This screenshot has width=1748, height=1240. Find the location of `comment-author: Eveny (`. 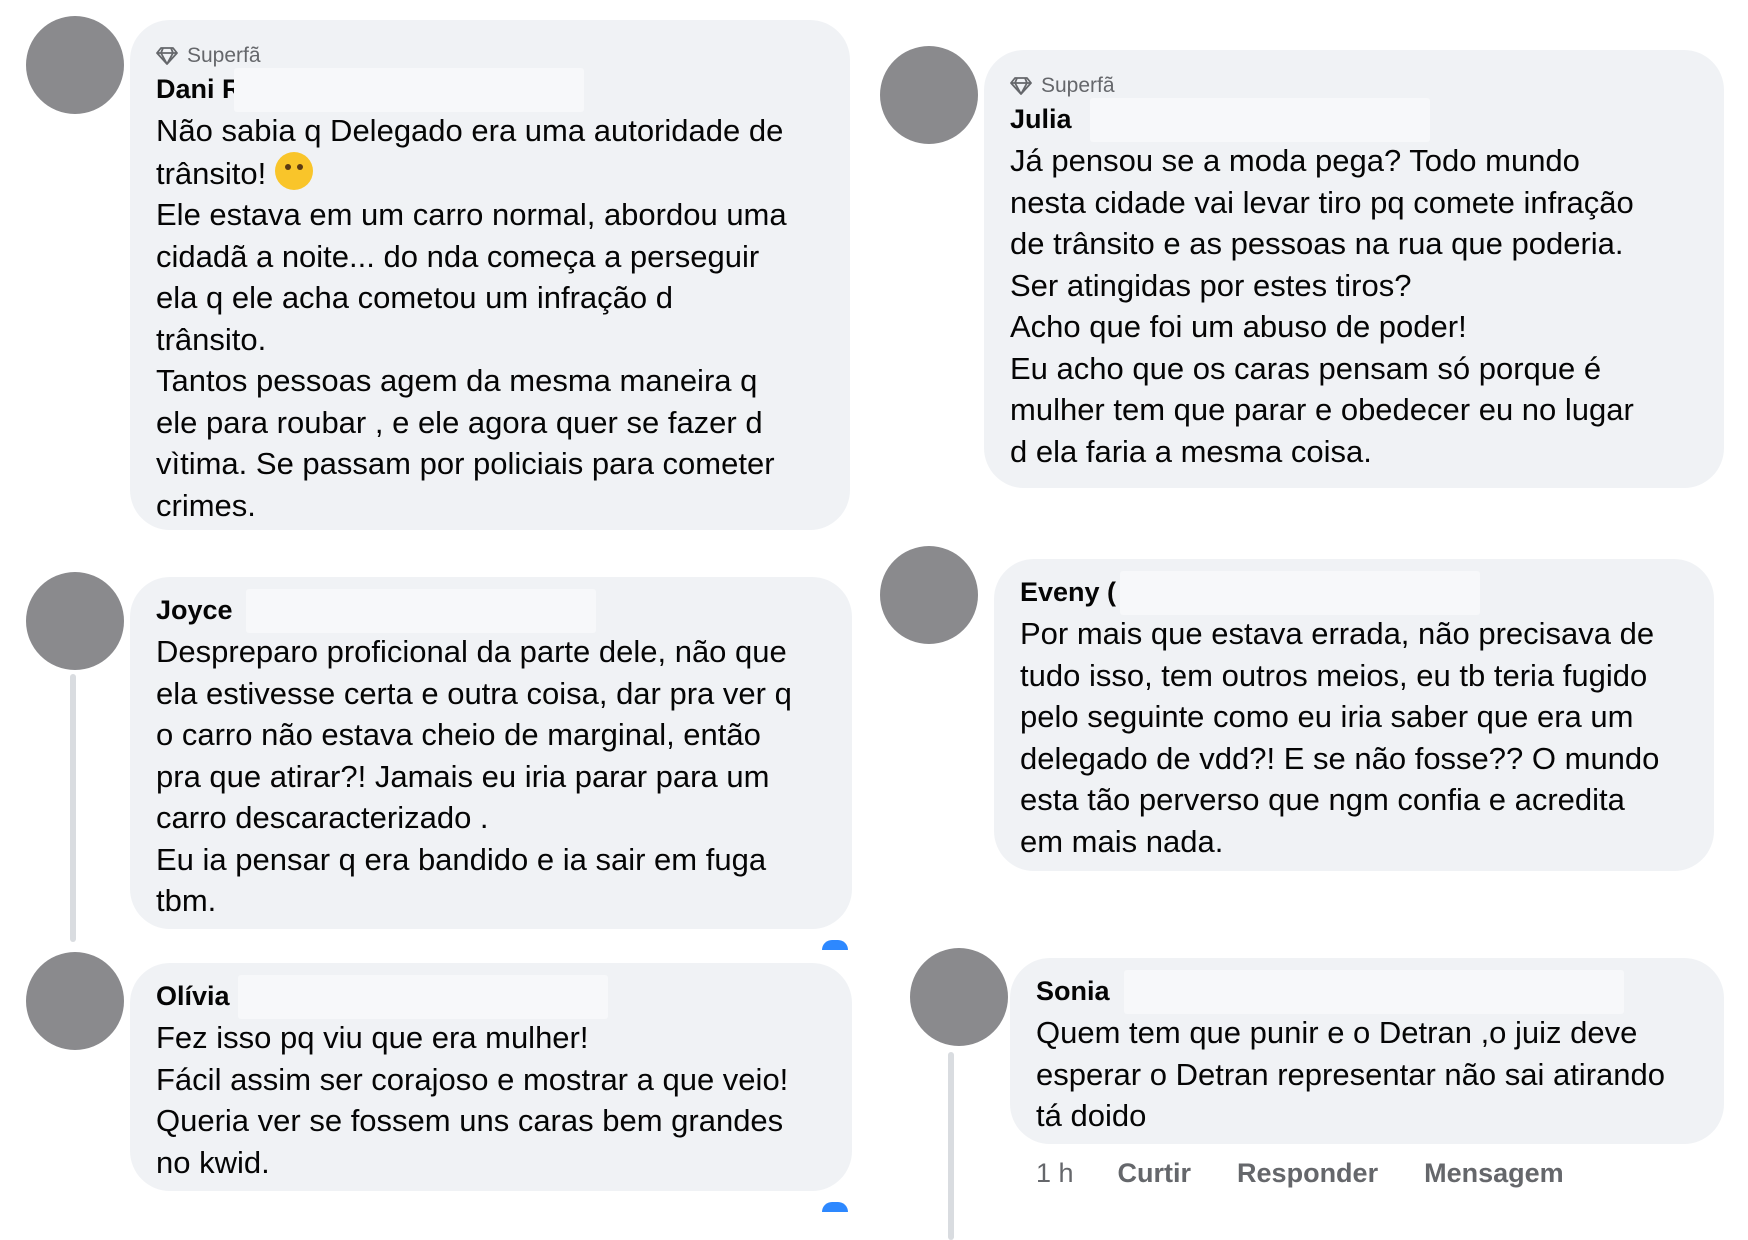

comment-author: Eveny ( is located at coordinates (1250, 593).